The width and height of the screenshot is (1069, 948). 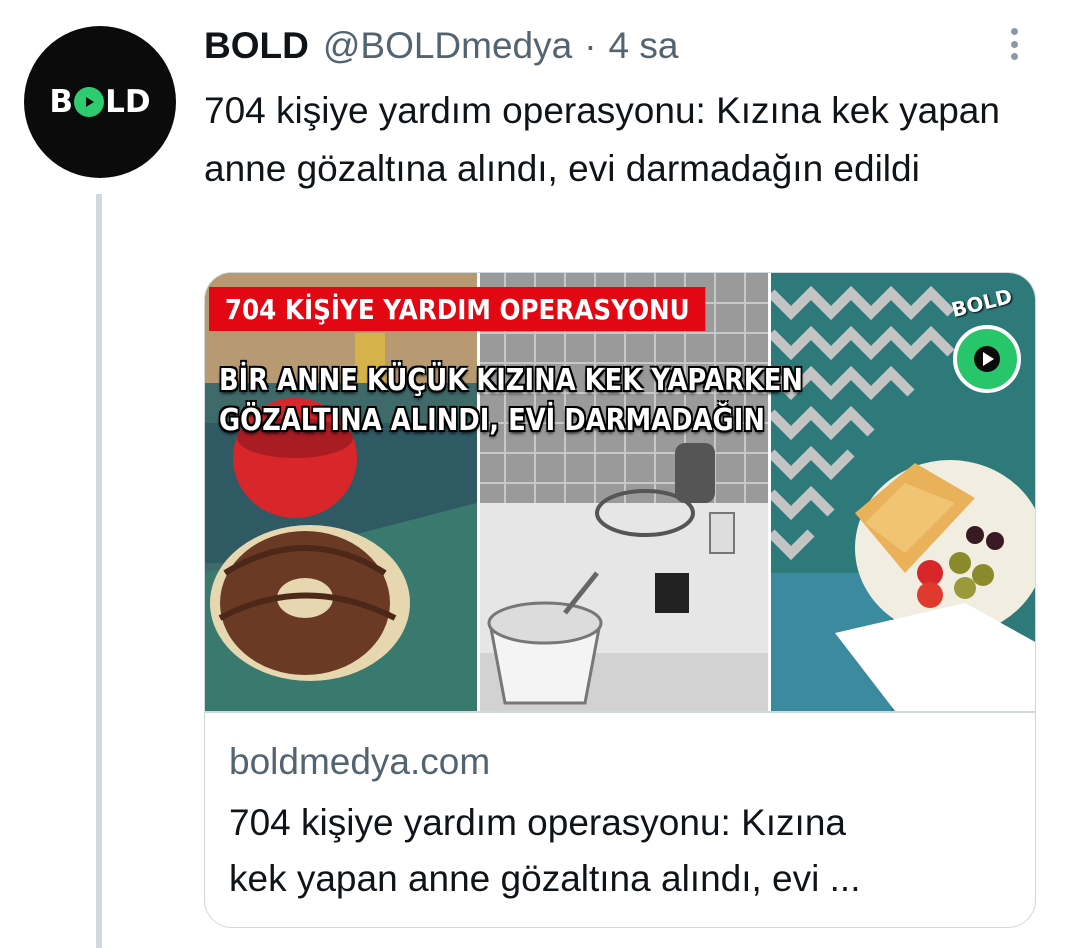 I want to click on avatar: B LD, so click(x=100, y=102).